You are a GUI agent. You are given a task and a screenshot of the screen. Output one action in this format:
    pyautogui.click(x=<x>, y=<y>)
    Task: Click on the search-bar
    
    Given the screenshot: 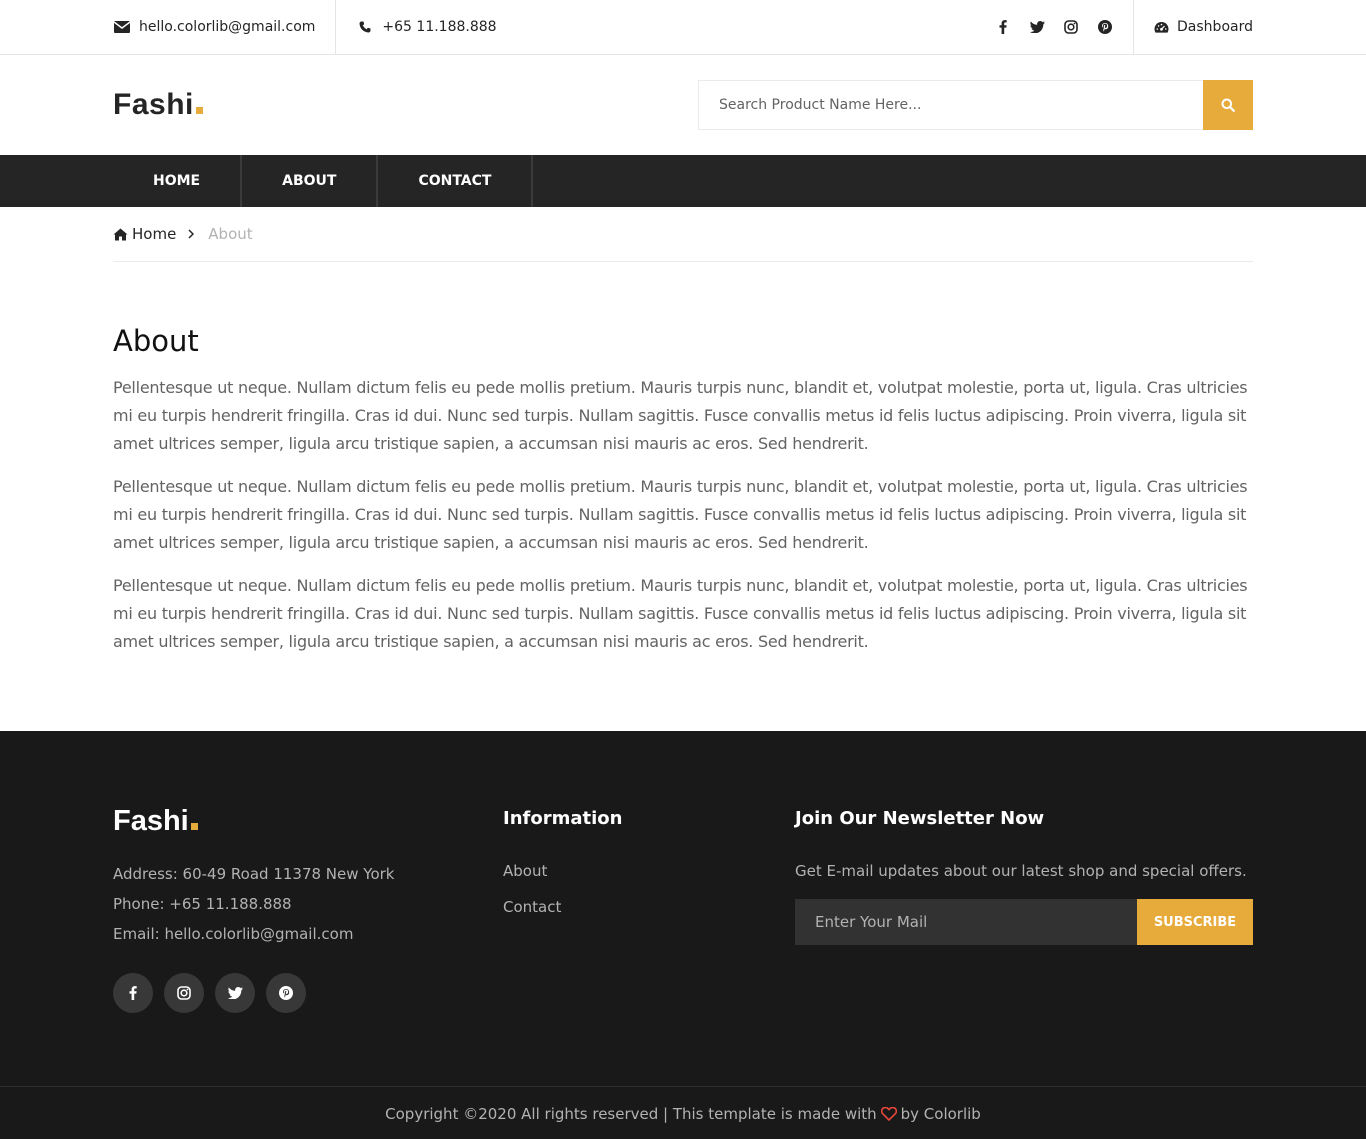 What is the action you would take?
    pyautogui.click(x=975, y=105)
    